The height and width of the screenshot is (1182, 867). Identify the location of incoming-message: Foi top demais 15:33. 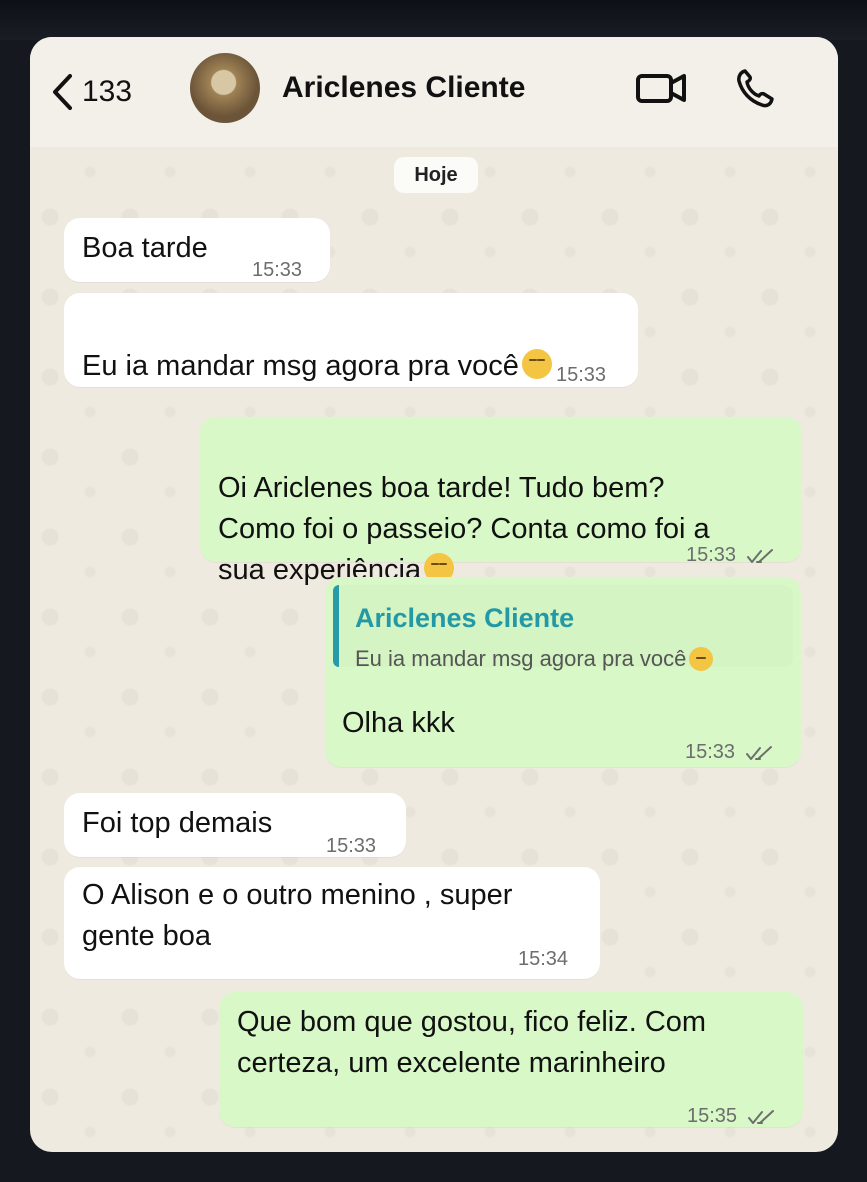
(235, 825).